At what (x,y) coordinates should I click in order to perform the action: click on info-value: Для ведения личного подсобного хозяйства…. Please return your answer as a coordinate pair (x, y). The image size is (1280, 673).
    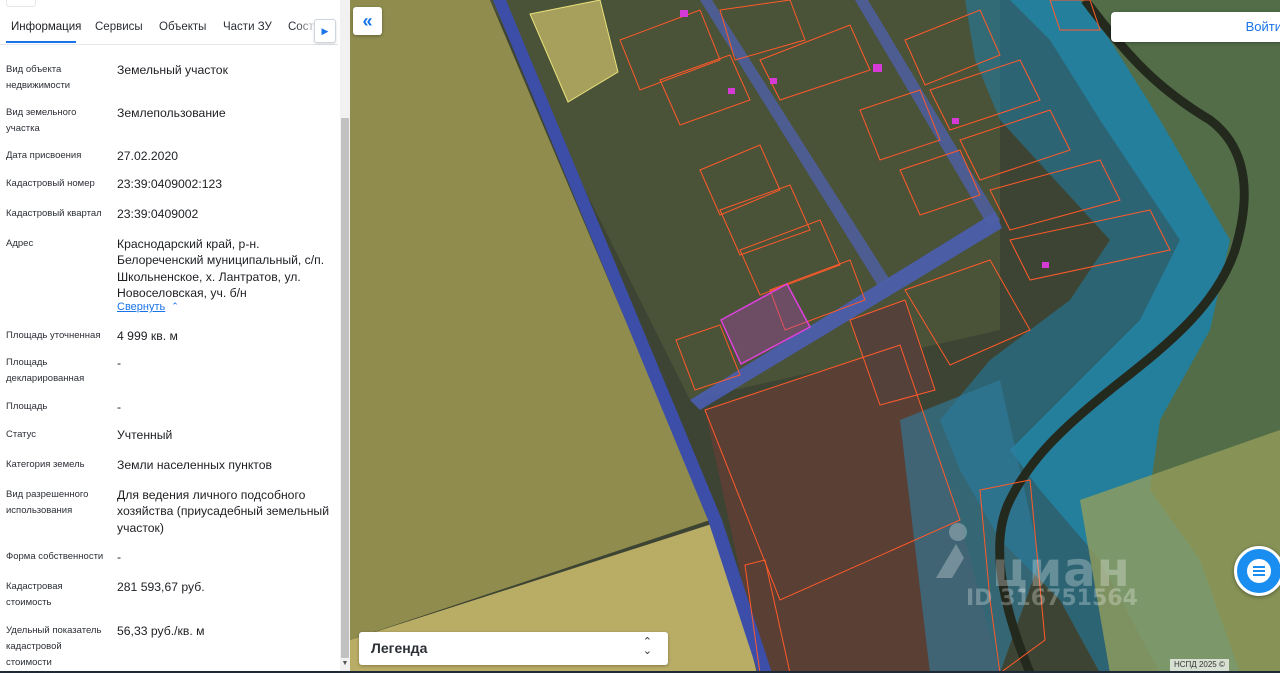
    Looking at the image, I should click on (223, 511).